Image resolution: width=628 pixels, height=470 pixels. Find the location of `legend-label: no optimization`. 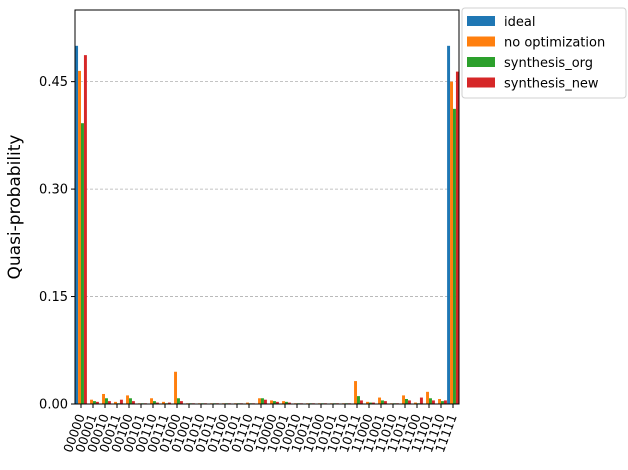

legend-label: no optimization is located at coordinates (554, 43).